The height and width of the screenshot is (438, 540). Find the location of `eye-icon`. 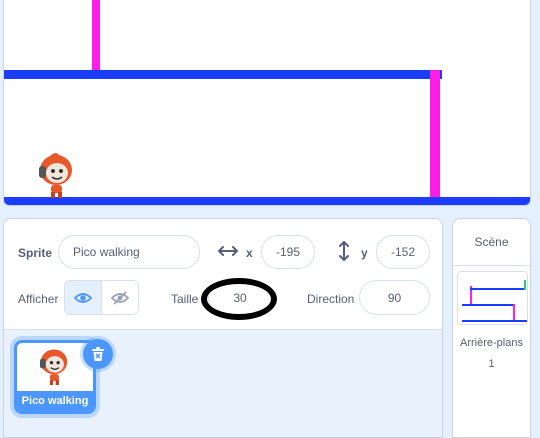

eye-icon is located at coordinates (83, 297).